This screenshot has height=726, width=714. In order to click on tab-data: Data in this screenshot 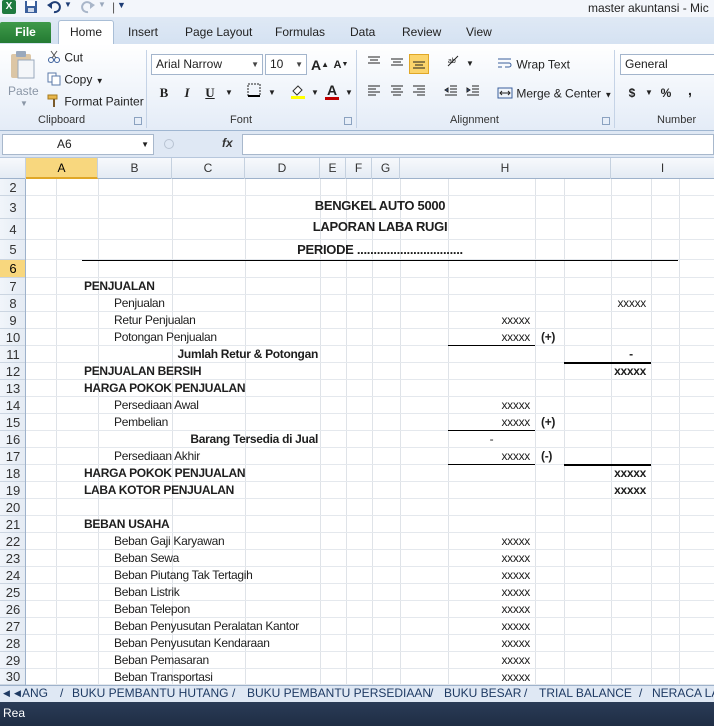, I will do `click(362, 32)`.